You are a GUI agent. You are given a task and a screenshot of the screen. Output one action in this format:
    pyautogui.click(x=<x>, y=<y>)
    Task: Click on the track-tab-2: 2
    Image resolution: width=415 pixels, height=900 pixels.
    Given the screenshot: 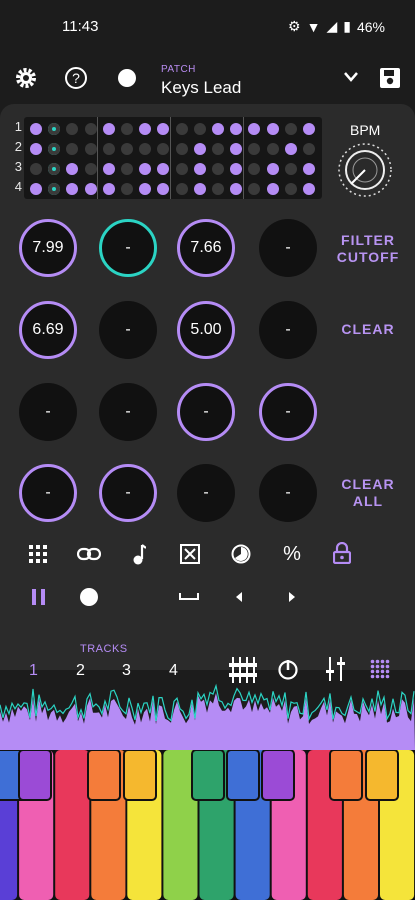 What is the action you would take?
    pyautogui.click(x=80, y=671)
    